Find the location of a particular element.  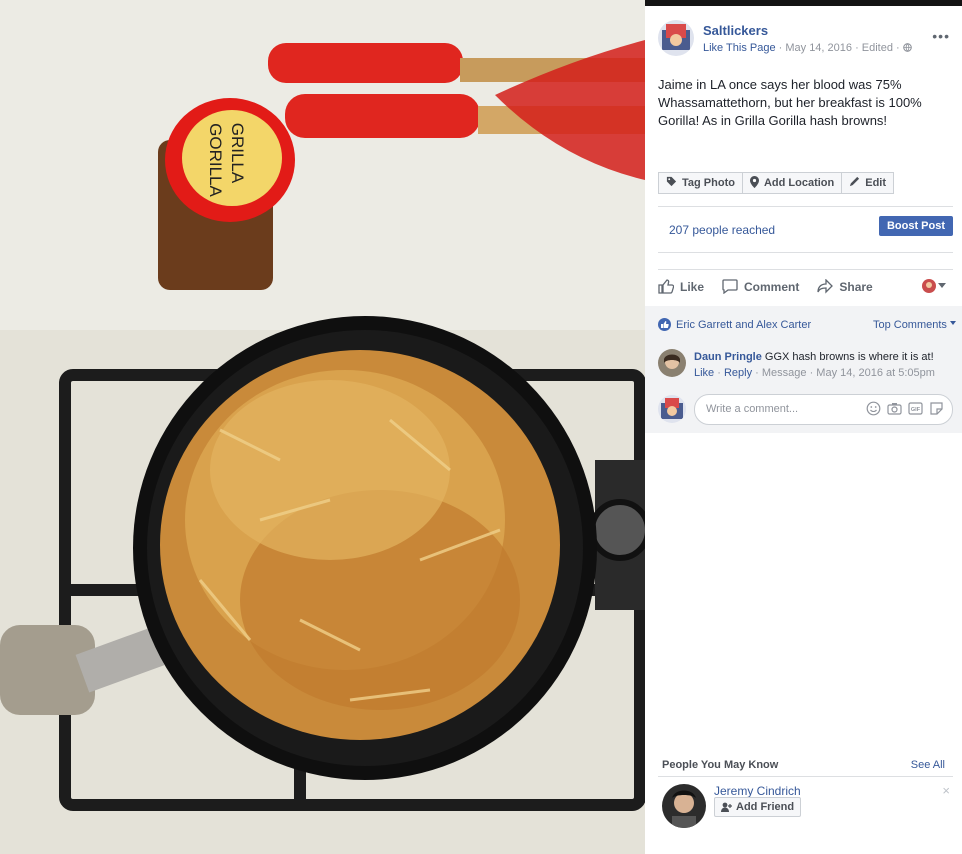

current-user-avatar is located at coordinates (672, 409).